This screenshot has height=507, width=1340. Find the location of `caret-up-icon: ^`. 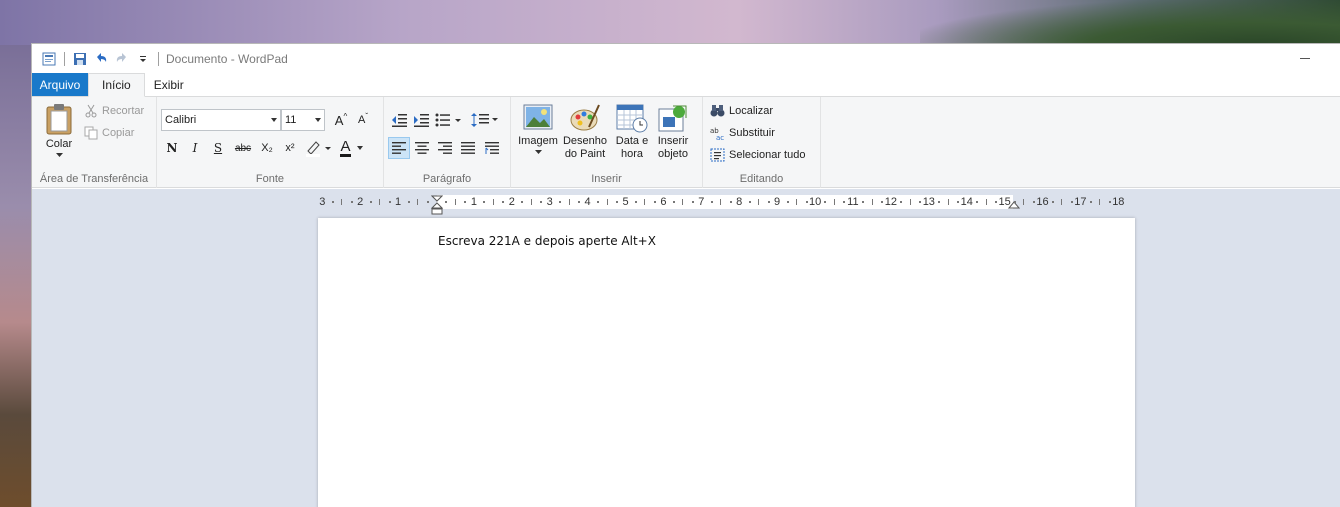

caret-up-icon: ^ is located at coordinates (345, 116).